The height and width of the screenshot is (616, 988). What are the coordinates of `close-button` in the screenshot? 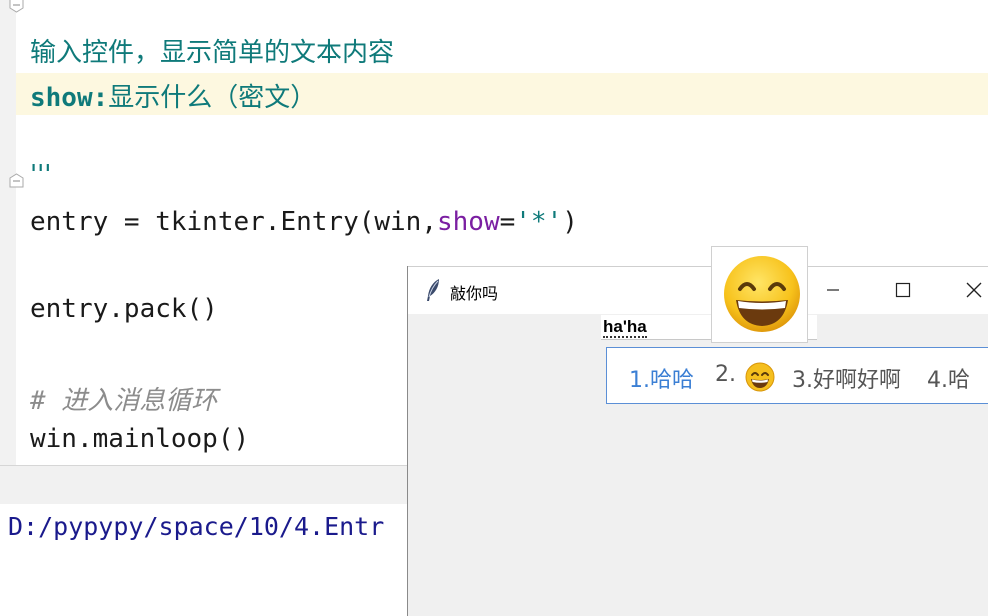 It's located at (971, 290).